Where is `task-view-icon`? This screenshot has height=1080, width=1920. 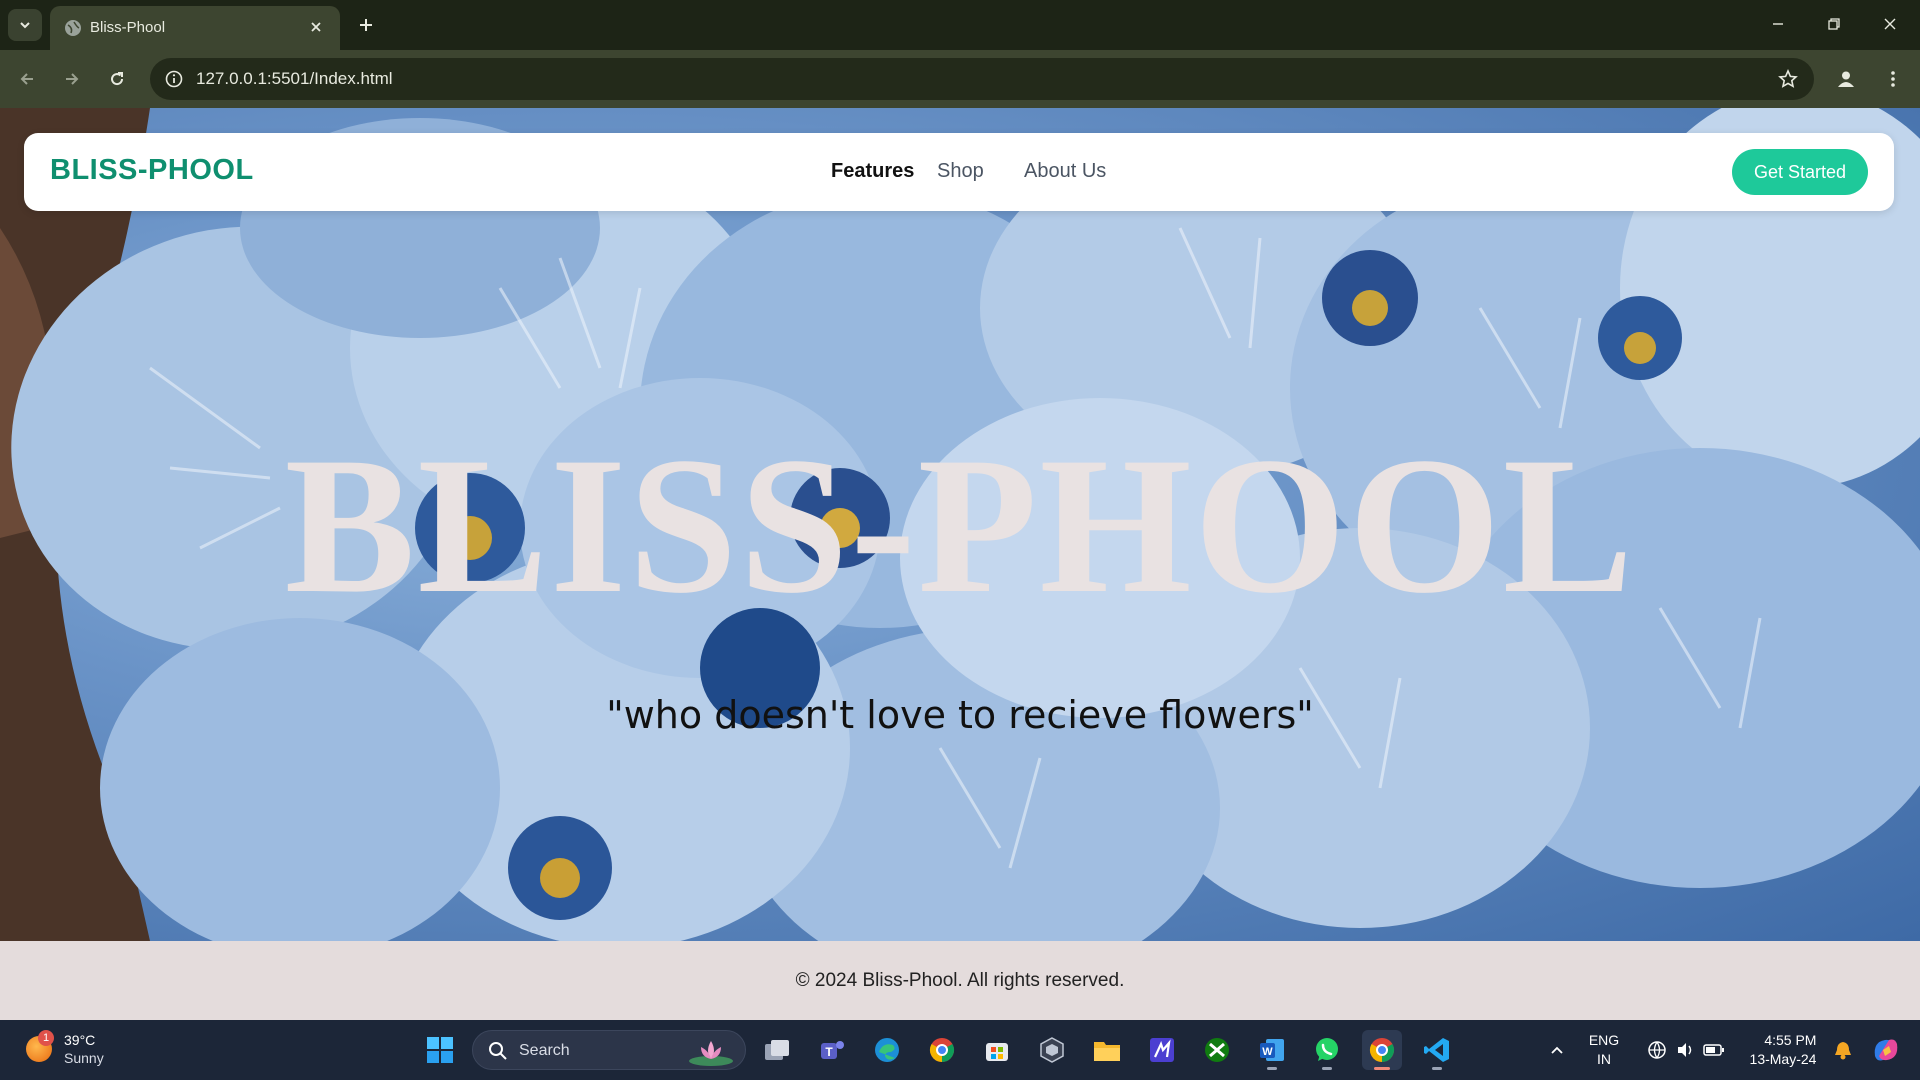
task-view-icon is located at coordinates (777, 1050).